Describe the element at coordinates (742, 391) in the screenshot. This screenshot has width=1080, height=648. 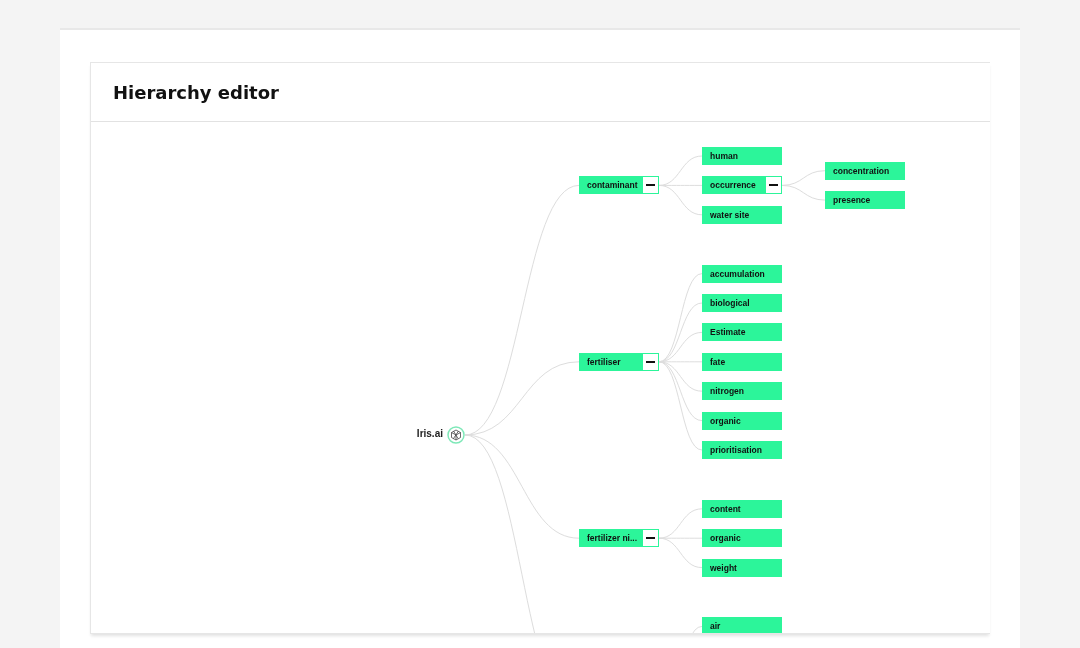
I see `tree-node: nitrogen` at that location.